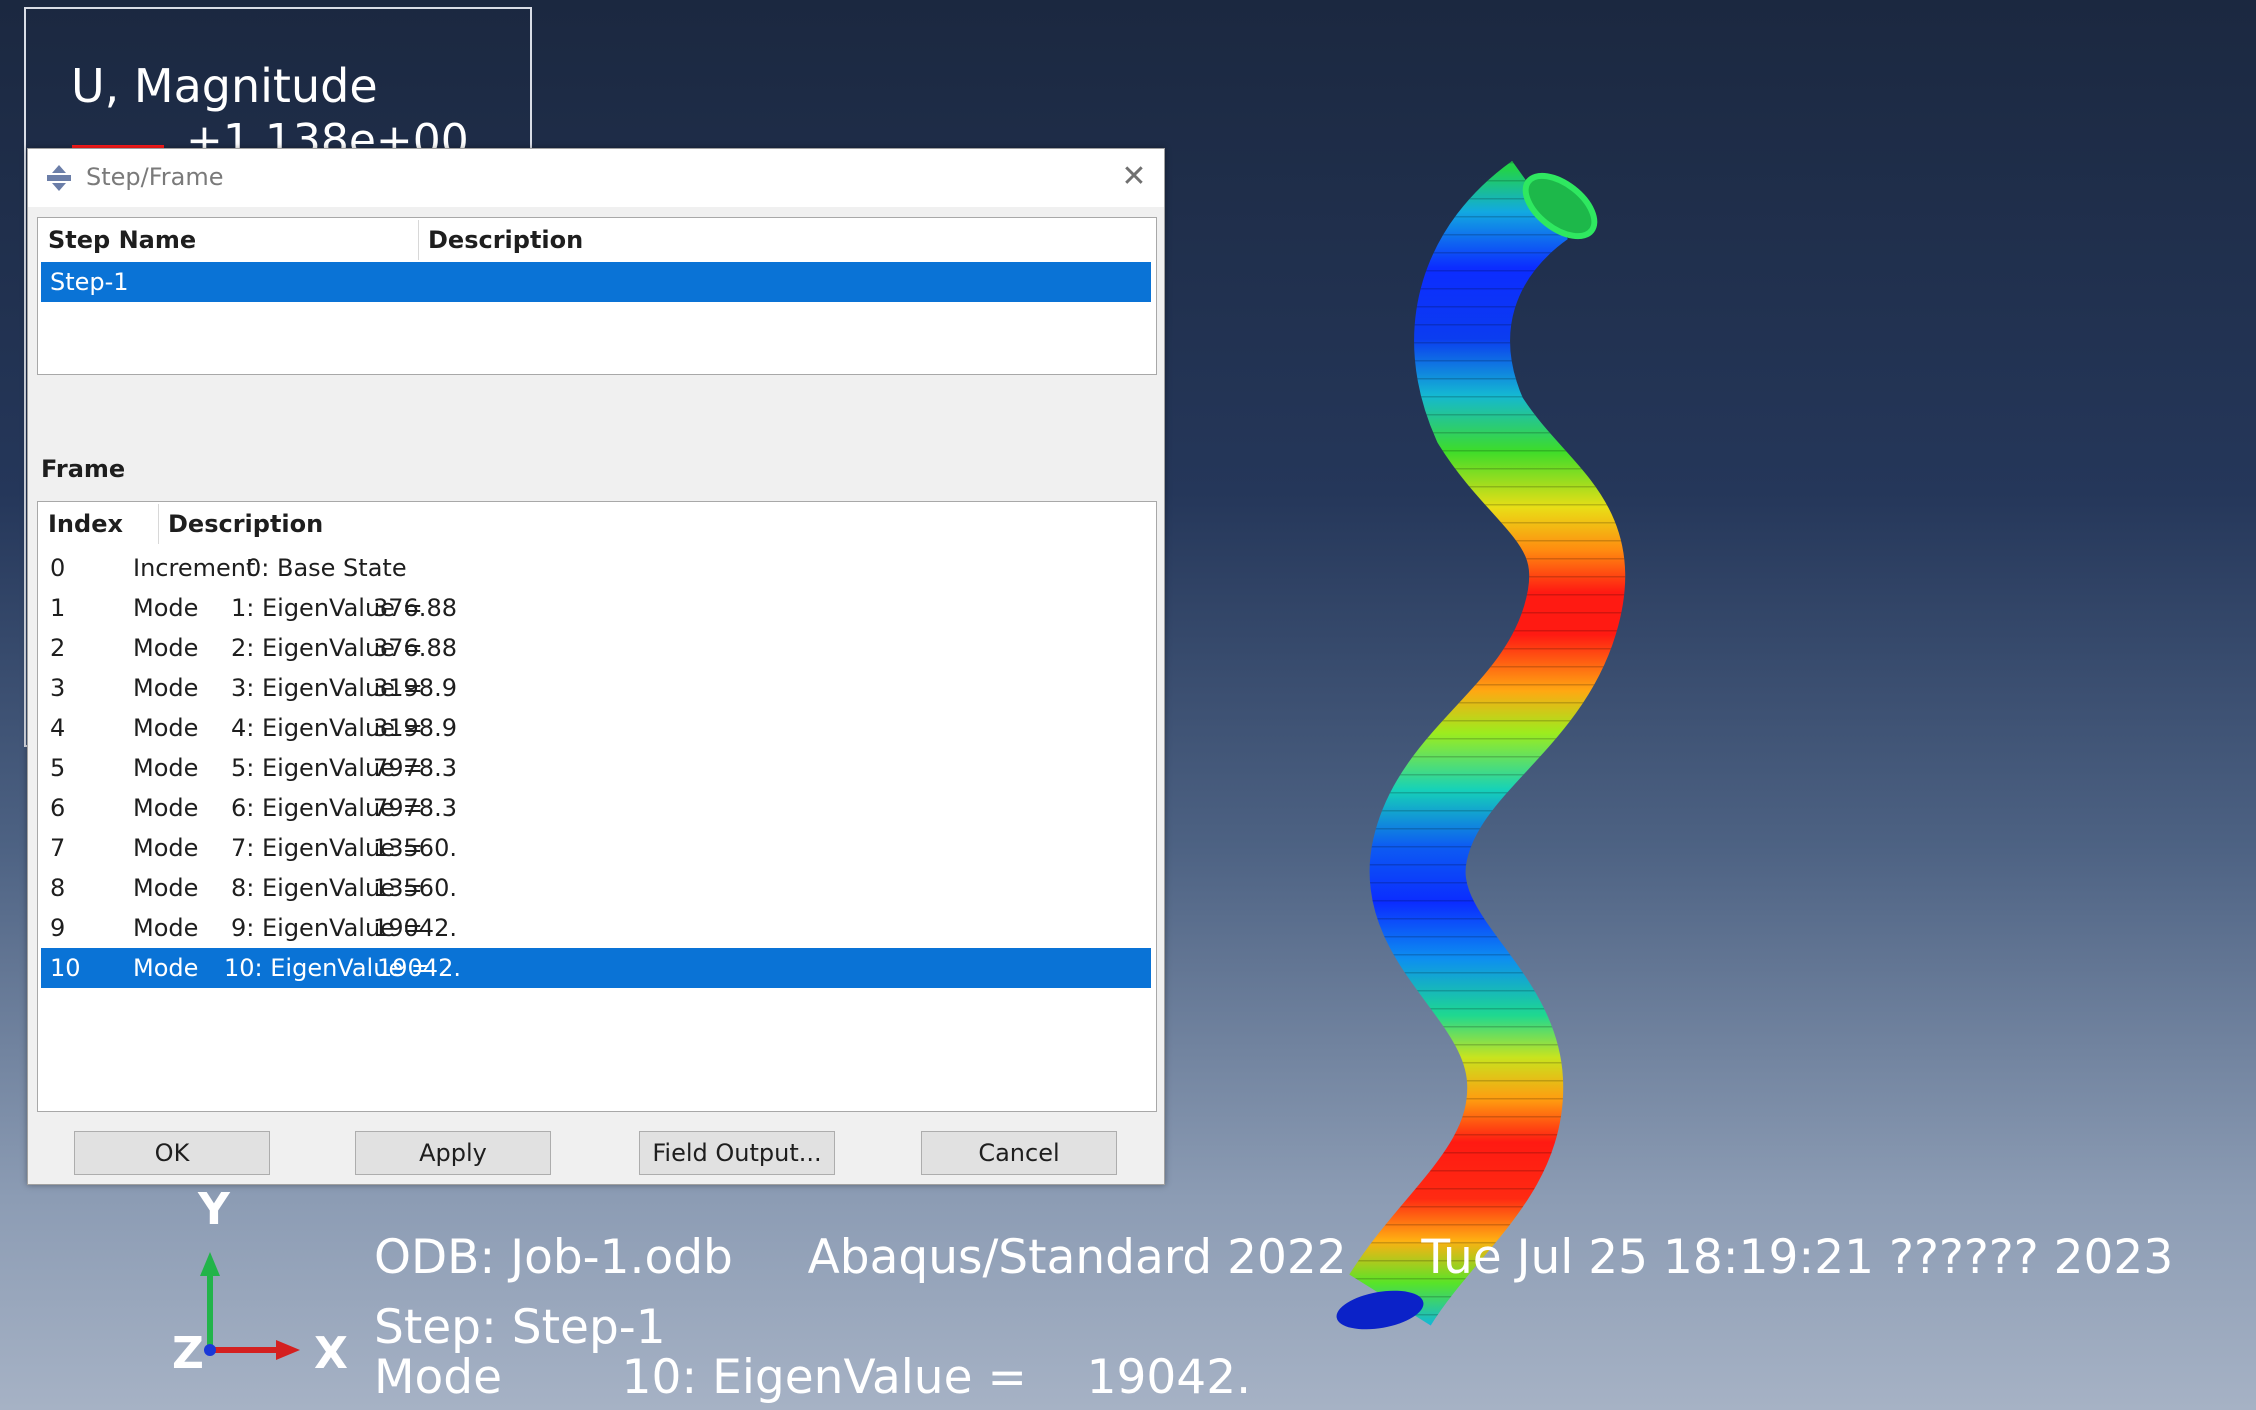  I want to click on frame-row: 9 Mode 9: EigenValue = 19042., so click(596, 928).